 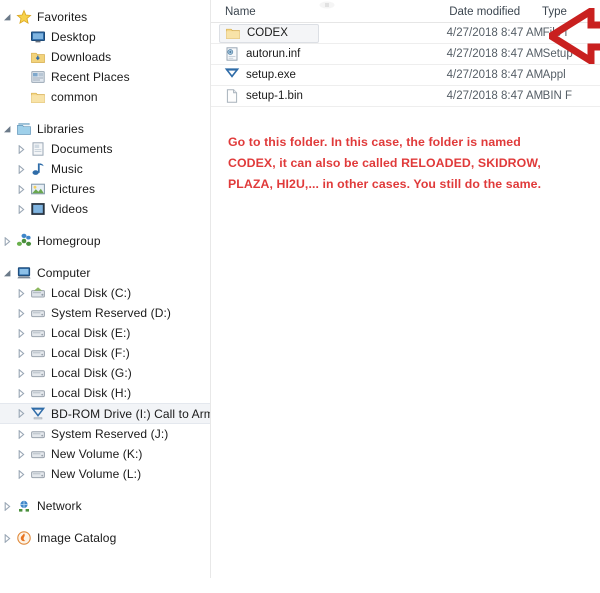 What do you see at coordinates (105, 129) in the screenshot?
I see `sidebar-group-libraries: Libraries` at bounding box center [105, 129].